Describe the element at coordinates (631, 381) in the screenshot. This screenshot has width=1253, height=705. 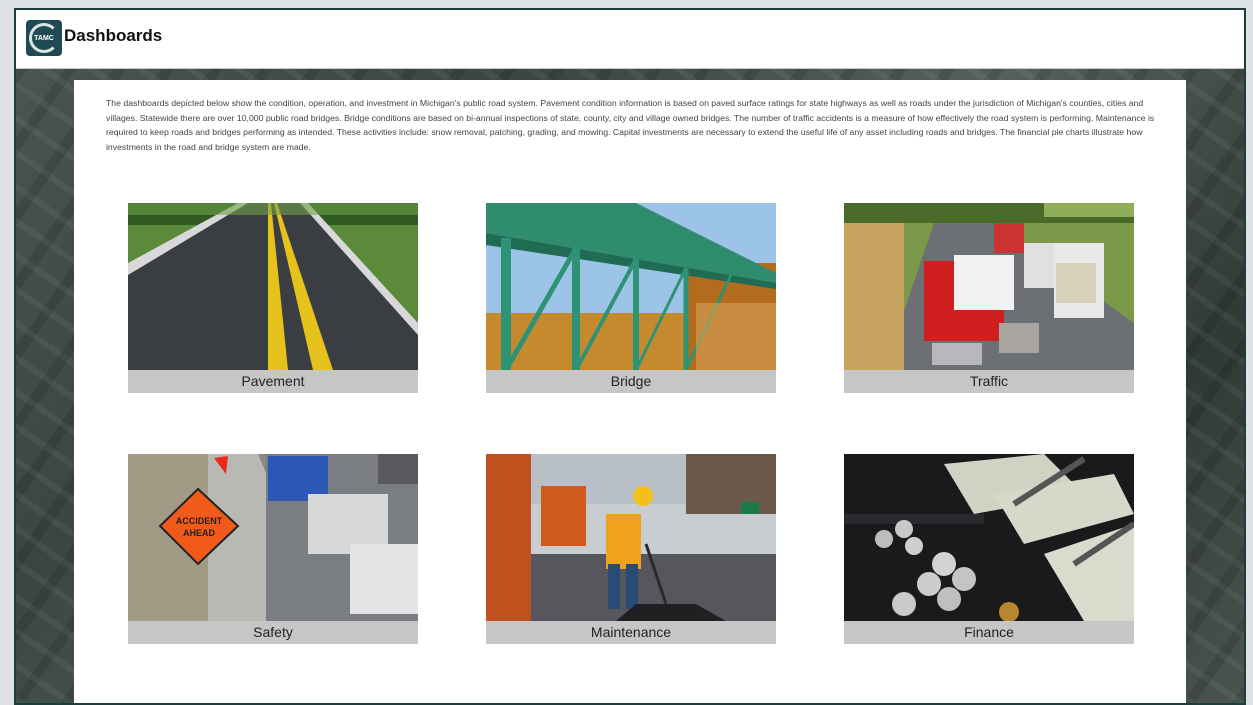
I see `bridge-tile-label: Bridge` at that location.